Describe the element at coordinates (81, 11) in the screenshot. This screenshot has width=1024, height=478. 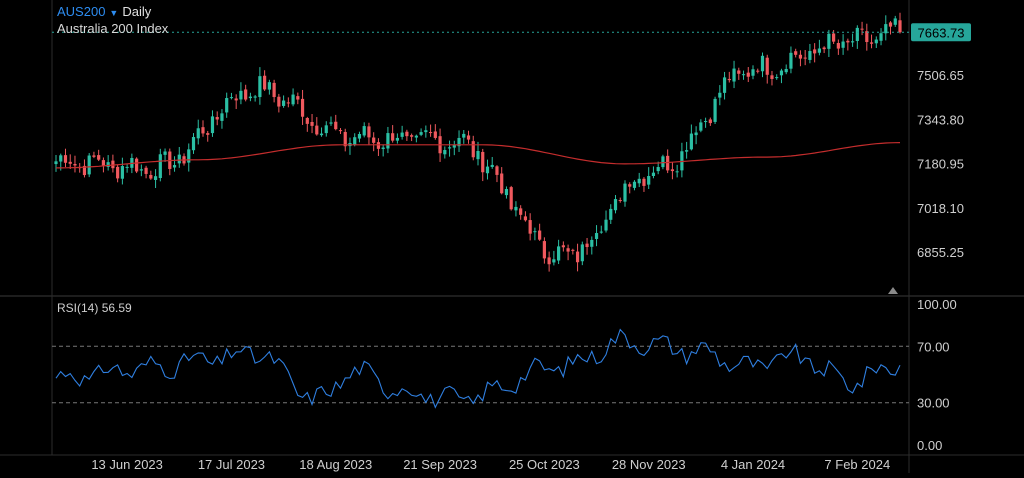
I see `symbol-name: AUS200` at that location.